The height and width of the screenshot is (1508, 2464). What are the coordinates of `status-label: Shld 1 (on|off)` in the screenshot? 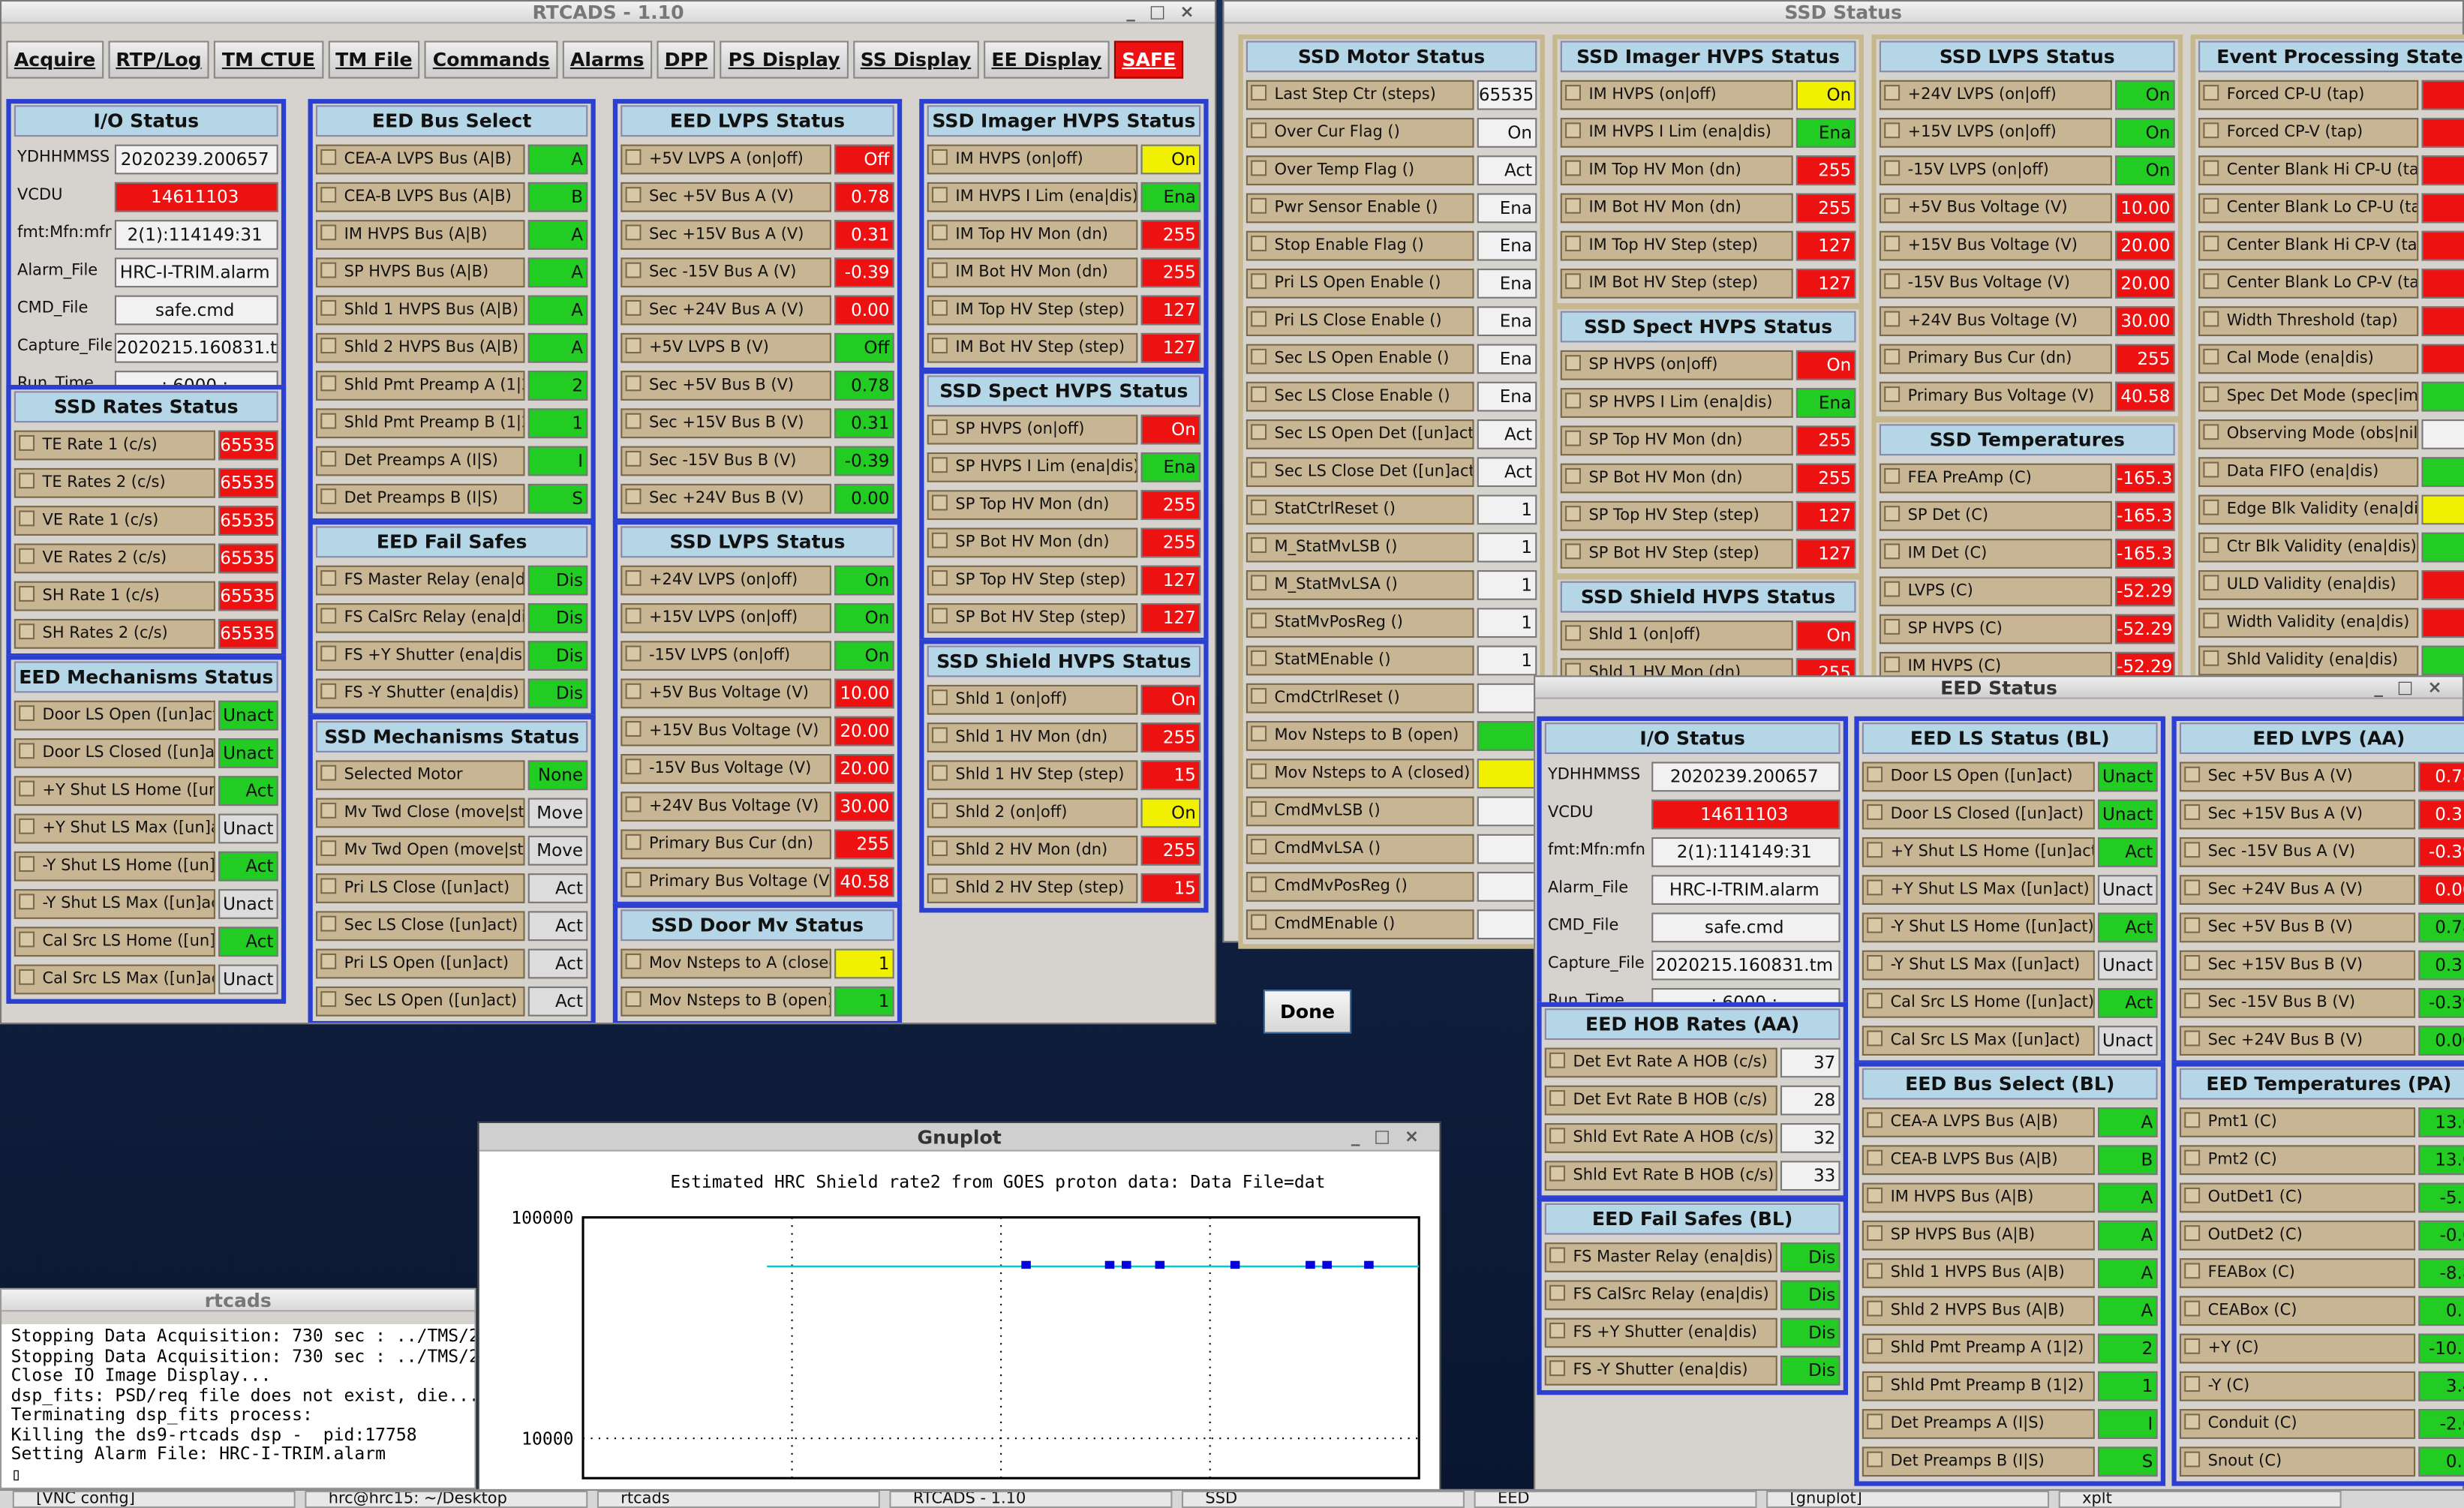 It's located at (1032, 698).